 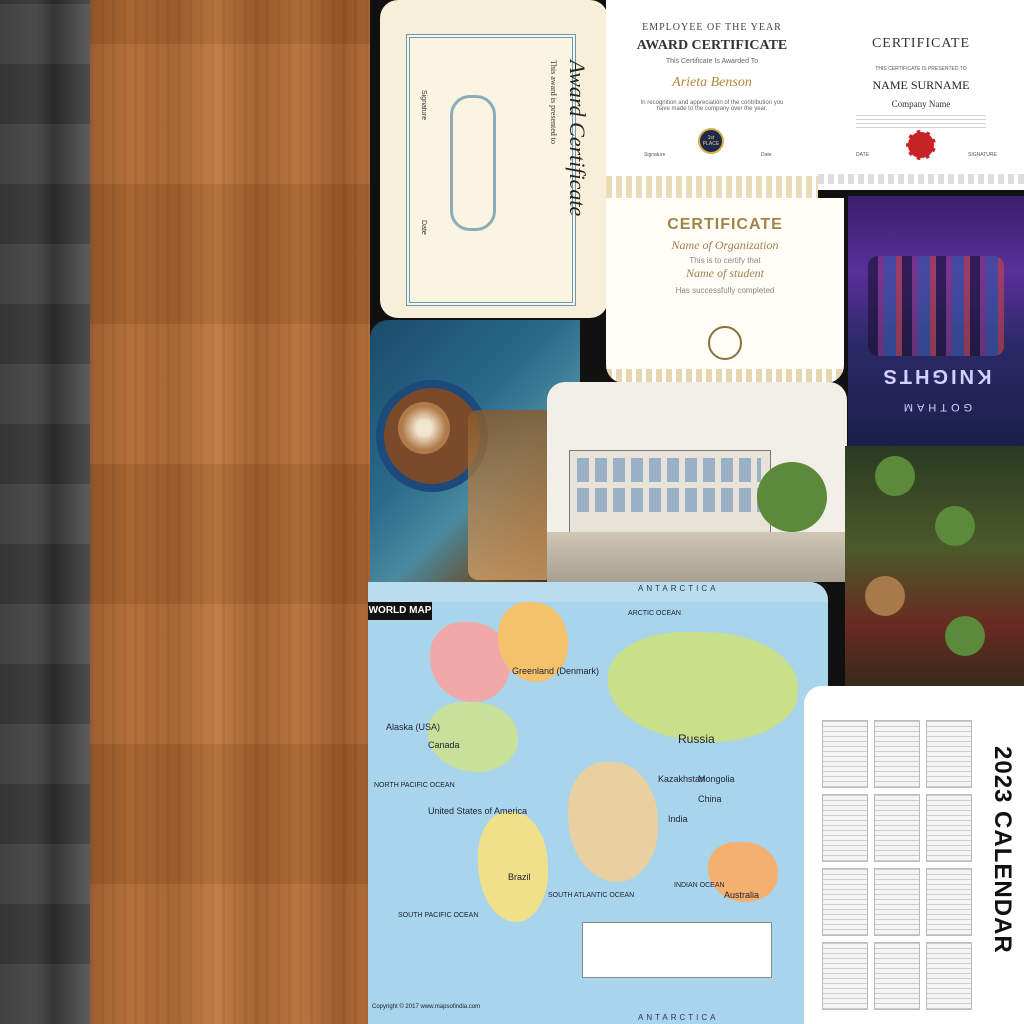 I want to click on certificate-subtitle: This award is presented to, so click(x=553, y=102).